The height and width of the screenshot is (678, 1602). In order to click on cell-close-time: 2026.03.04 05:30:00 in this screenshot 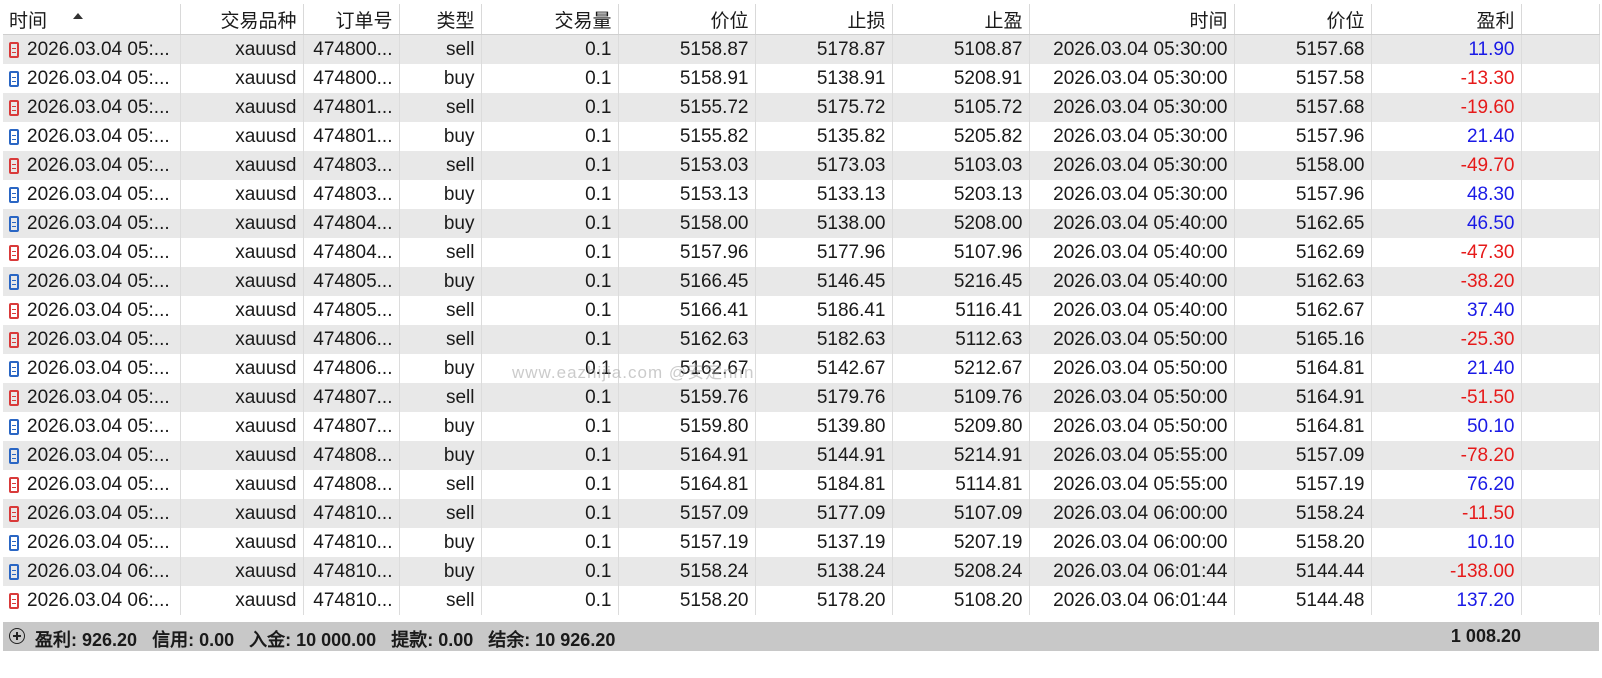, I will do `click(1132, 49)`.